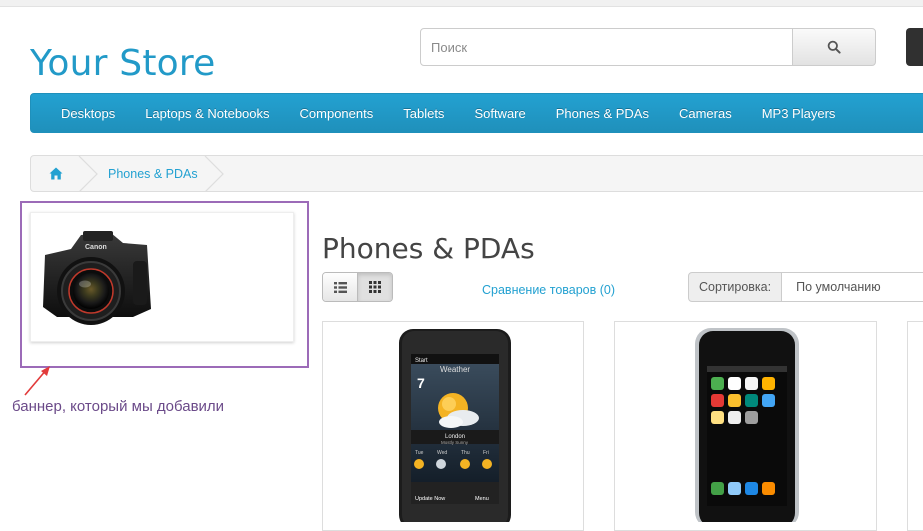  What do you see at coordinates (337, 113) in the screenshot?
I see `menu-item-components: Components` at bounding box center [337, 113].